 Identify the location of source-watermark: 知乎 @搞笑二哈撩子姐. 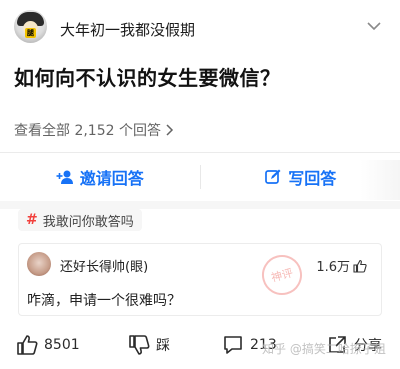
(324, 349).